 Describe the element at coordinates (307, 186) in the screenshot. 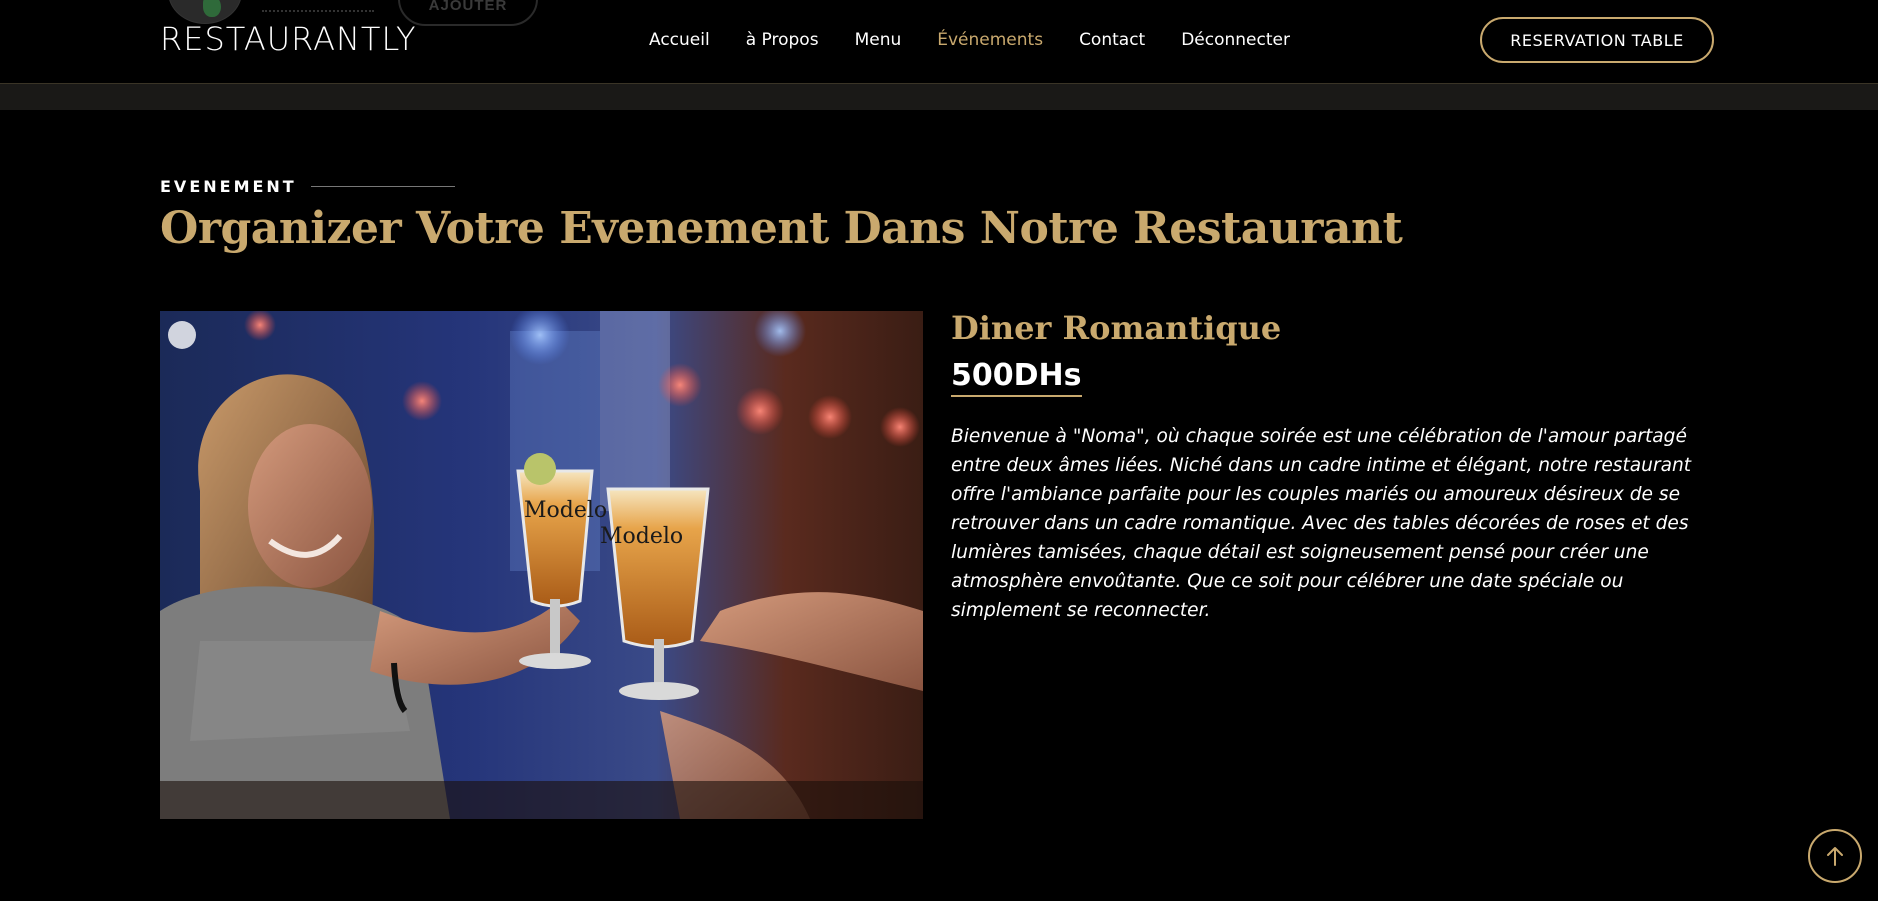

I see `section-eyebrow: EVENEMENT` at that location.